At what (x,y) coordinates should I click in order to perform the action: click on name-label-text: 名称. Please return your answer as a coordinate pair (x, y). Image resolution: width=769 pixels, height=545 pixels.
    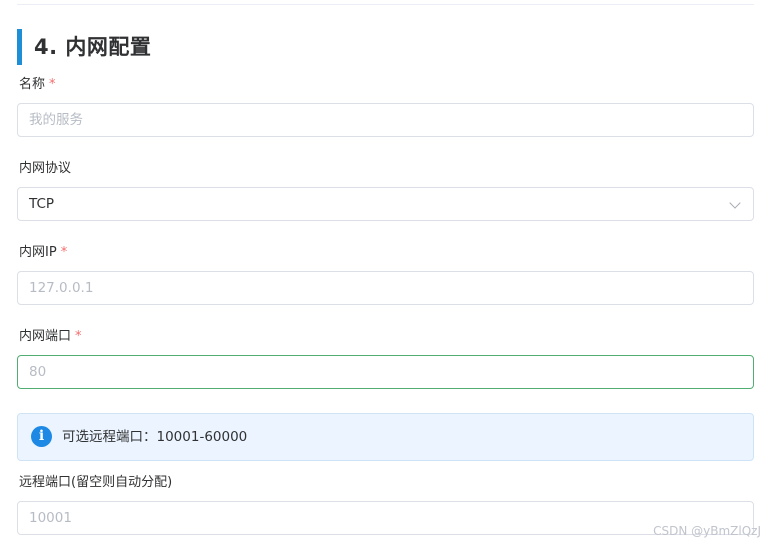
    Looking at the image, I should click on (32, 84).